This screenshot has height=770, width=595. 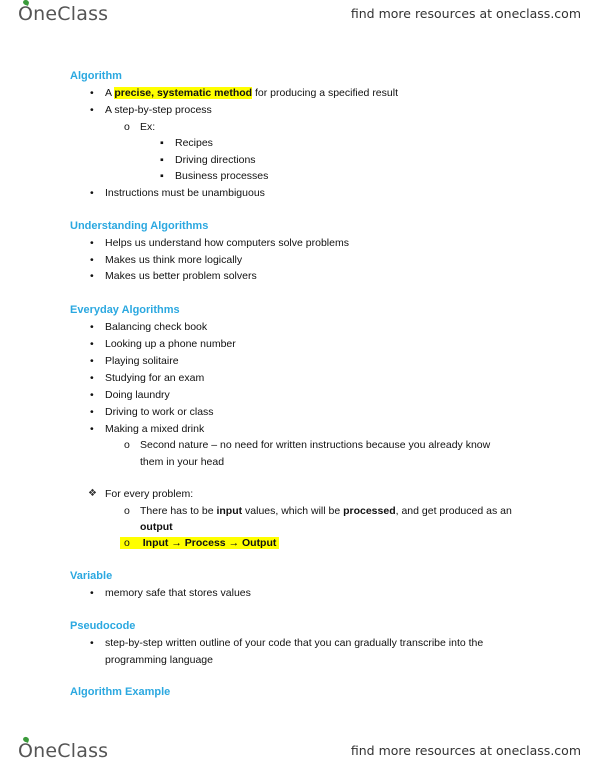 I want to click on list-item: Makes us better problem solvers, so click(x=181, y=276).